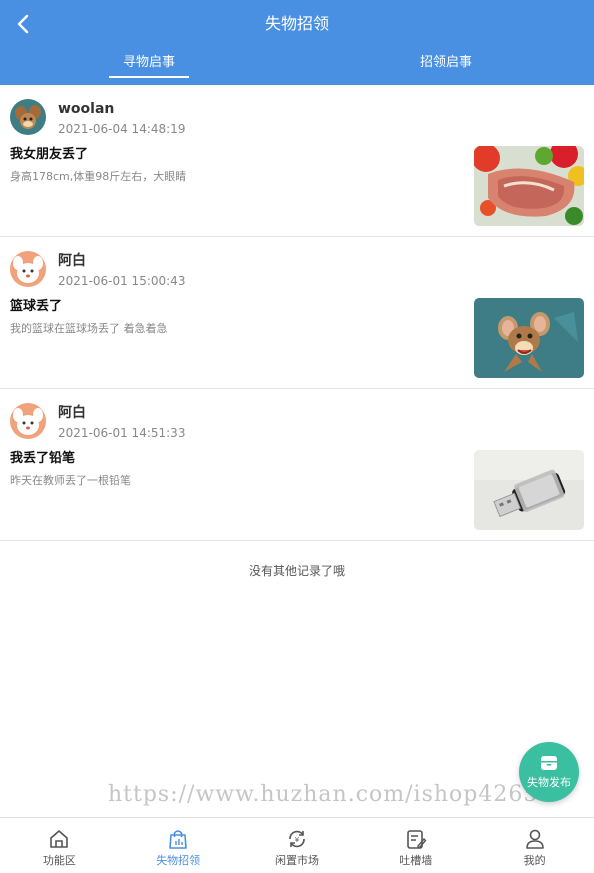  What do you see at coordinates (122, 433) in the screenshot?
I see `post-time: 2021-06-01 14:51:33` at bounding box center [122, 433].